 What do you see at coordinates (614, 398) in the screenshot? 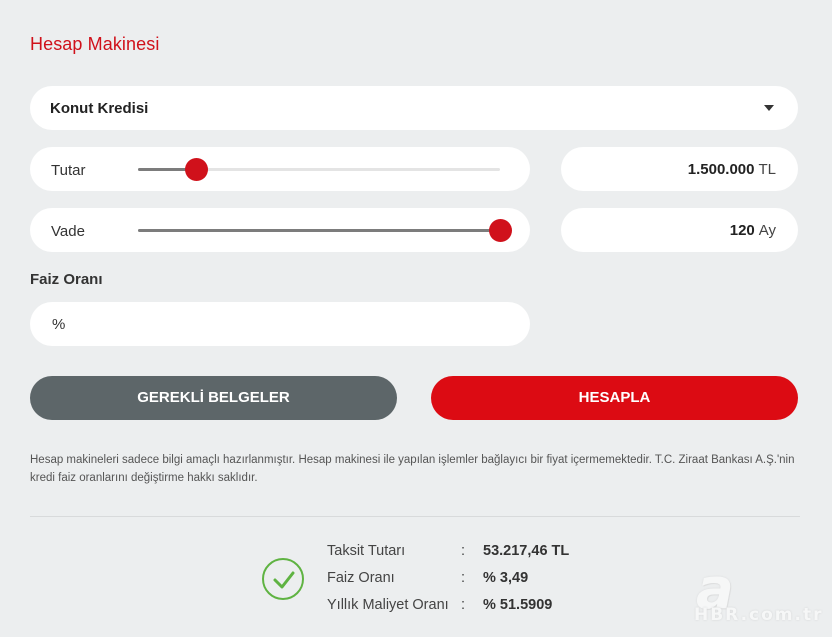
I see `calculate-button: HESAPLA` at bounding box center [614, 398].